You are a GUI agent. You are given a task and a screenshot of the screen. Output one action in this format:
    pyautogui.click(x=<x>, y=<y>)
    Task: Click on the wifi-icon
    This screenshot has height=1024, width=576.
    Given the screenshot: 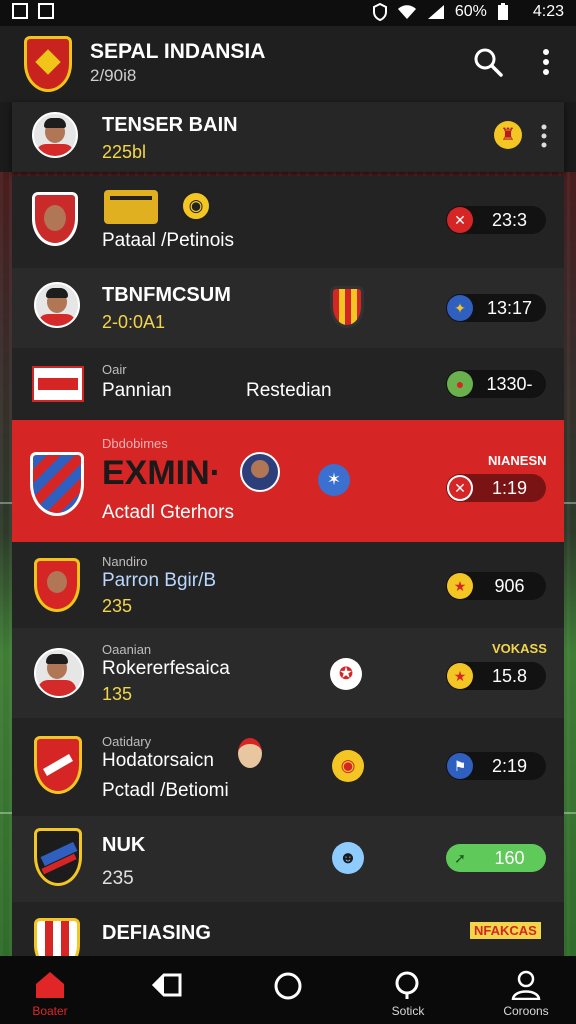 What is the action you would take?
    pyautogui.click(x=406, y=12)
    